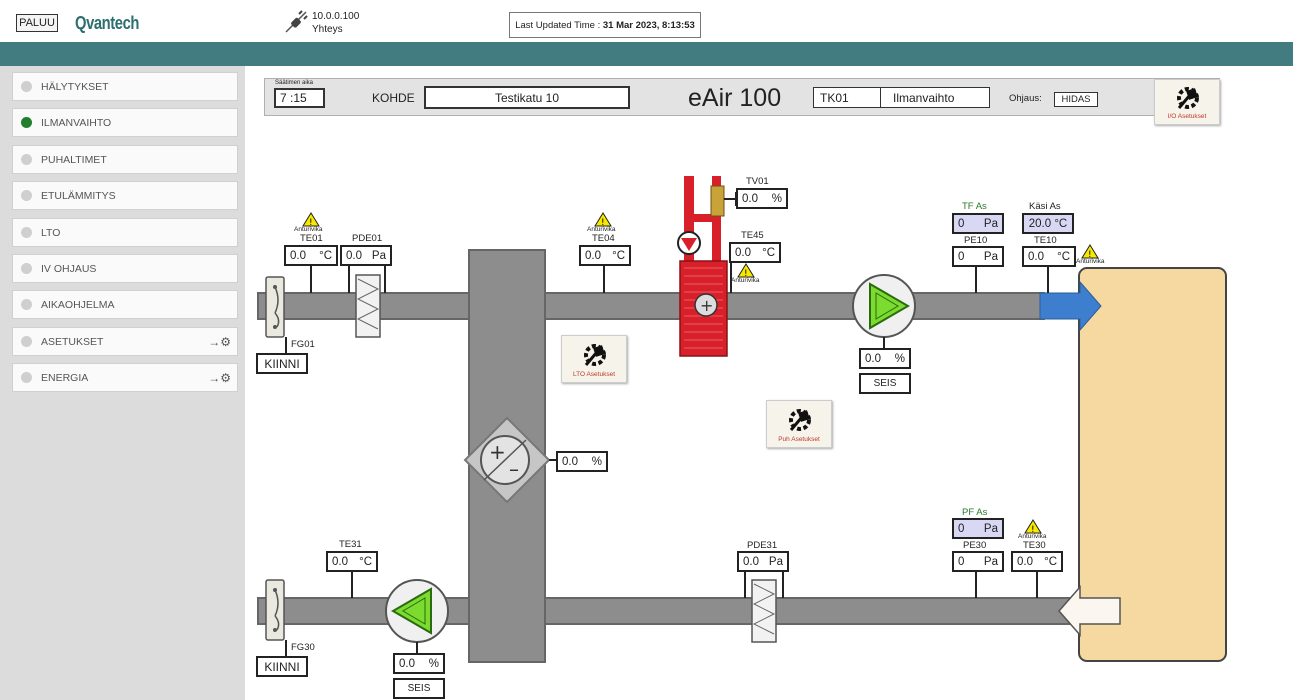 Image resolution: width=1293 pixels, height=700 pixels. I want to click on tf-as-setpoint: 0 Pa, so click(978, 223).